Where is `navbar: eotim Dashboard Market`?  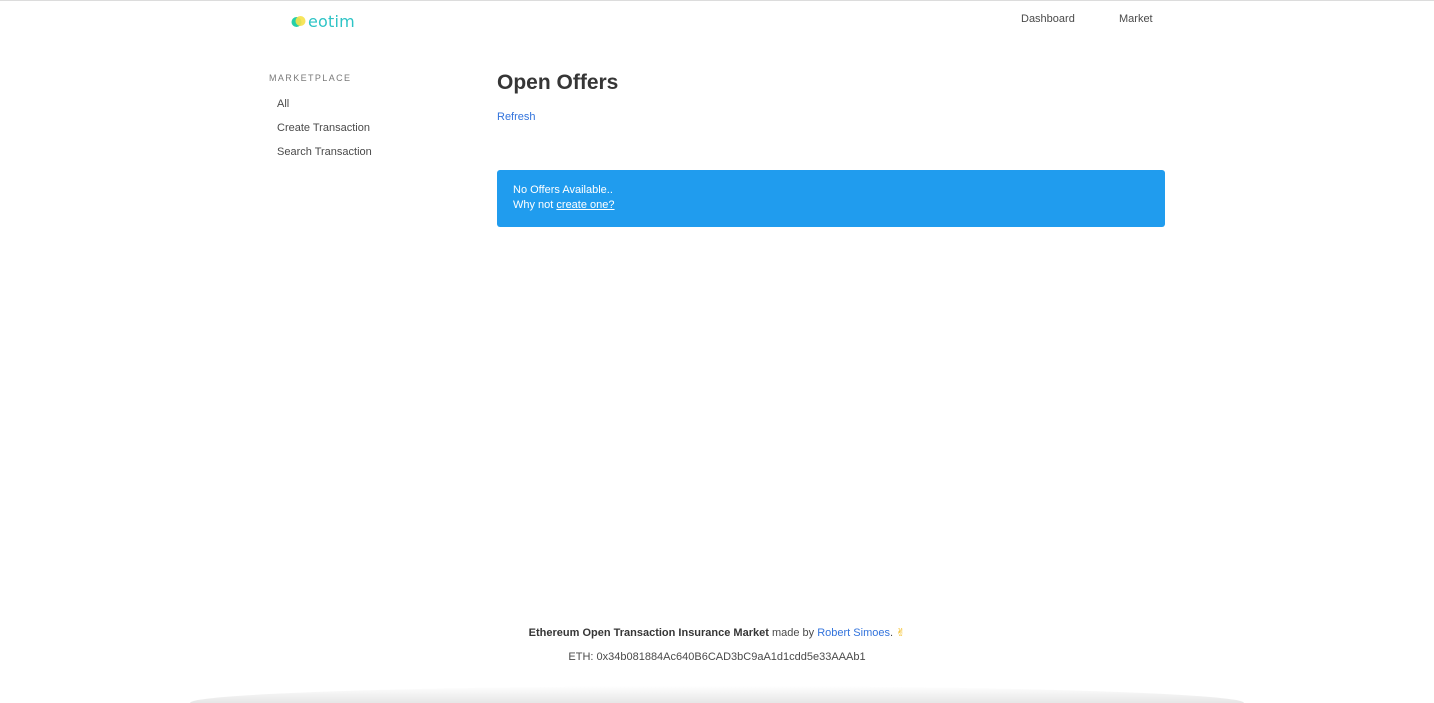
navbar: eotim Dashboard Market is located at coordinates (717, 21).